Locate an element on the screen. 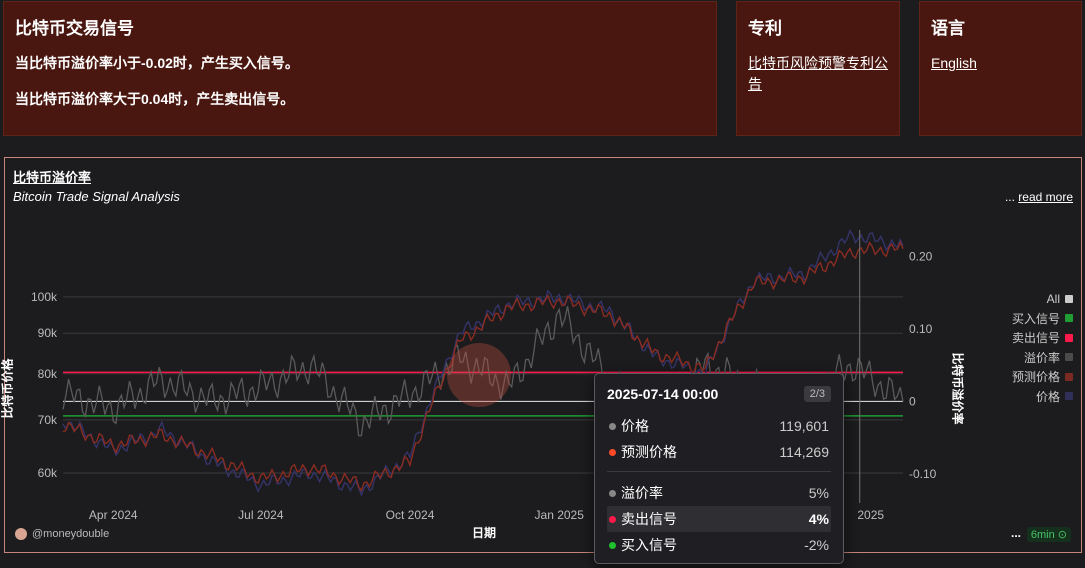 The height and width of the screenshot is (568, 1085). language-panel-title: 语言 is located at coordinates (948, 28).